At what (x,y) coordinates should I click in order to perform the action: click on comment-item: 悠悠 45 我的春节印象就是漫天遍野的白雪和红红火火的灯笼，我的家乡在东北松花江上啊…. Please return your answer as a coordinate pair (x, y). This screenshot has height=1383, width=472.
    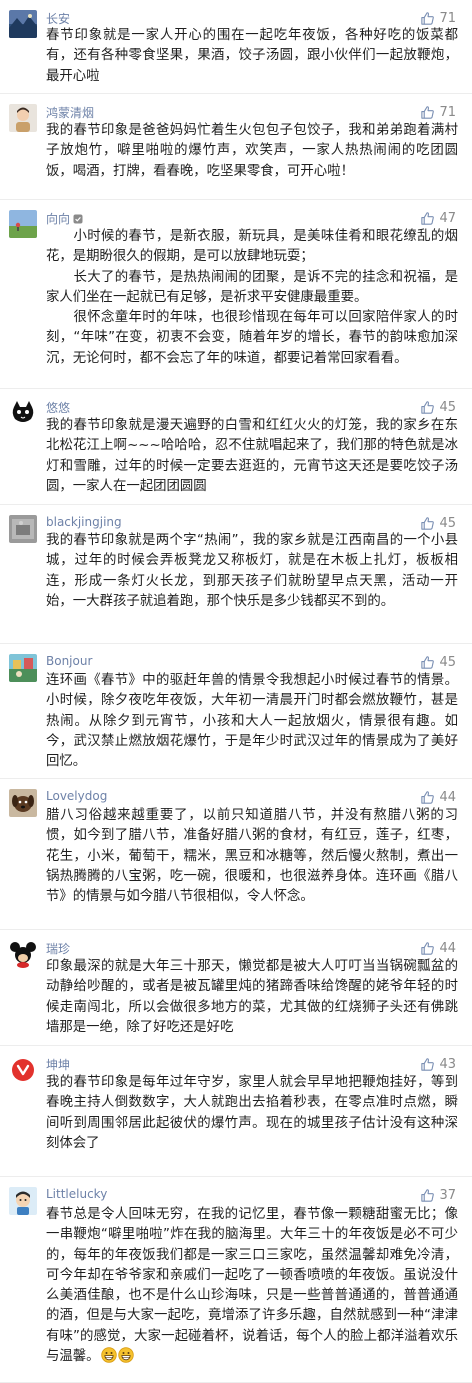
    Looking at the image, I should click on (236, 447).